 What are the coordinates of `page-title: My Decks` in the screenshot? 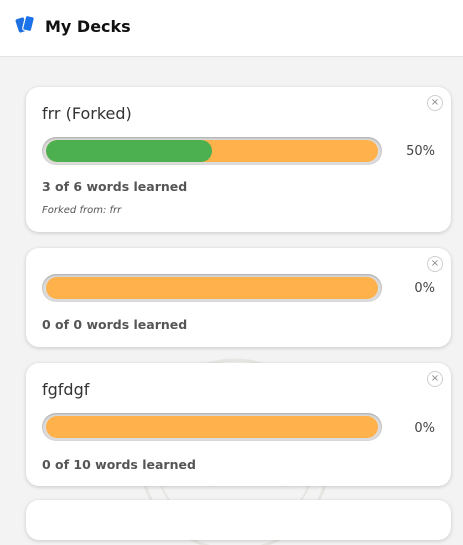 It's located at (88, 26).